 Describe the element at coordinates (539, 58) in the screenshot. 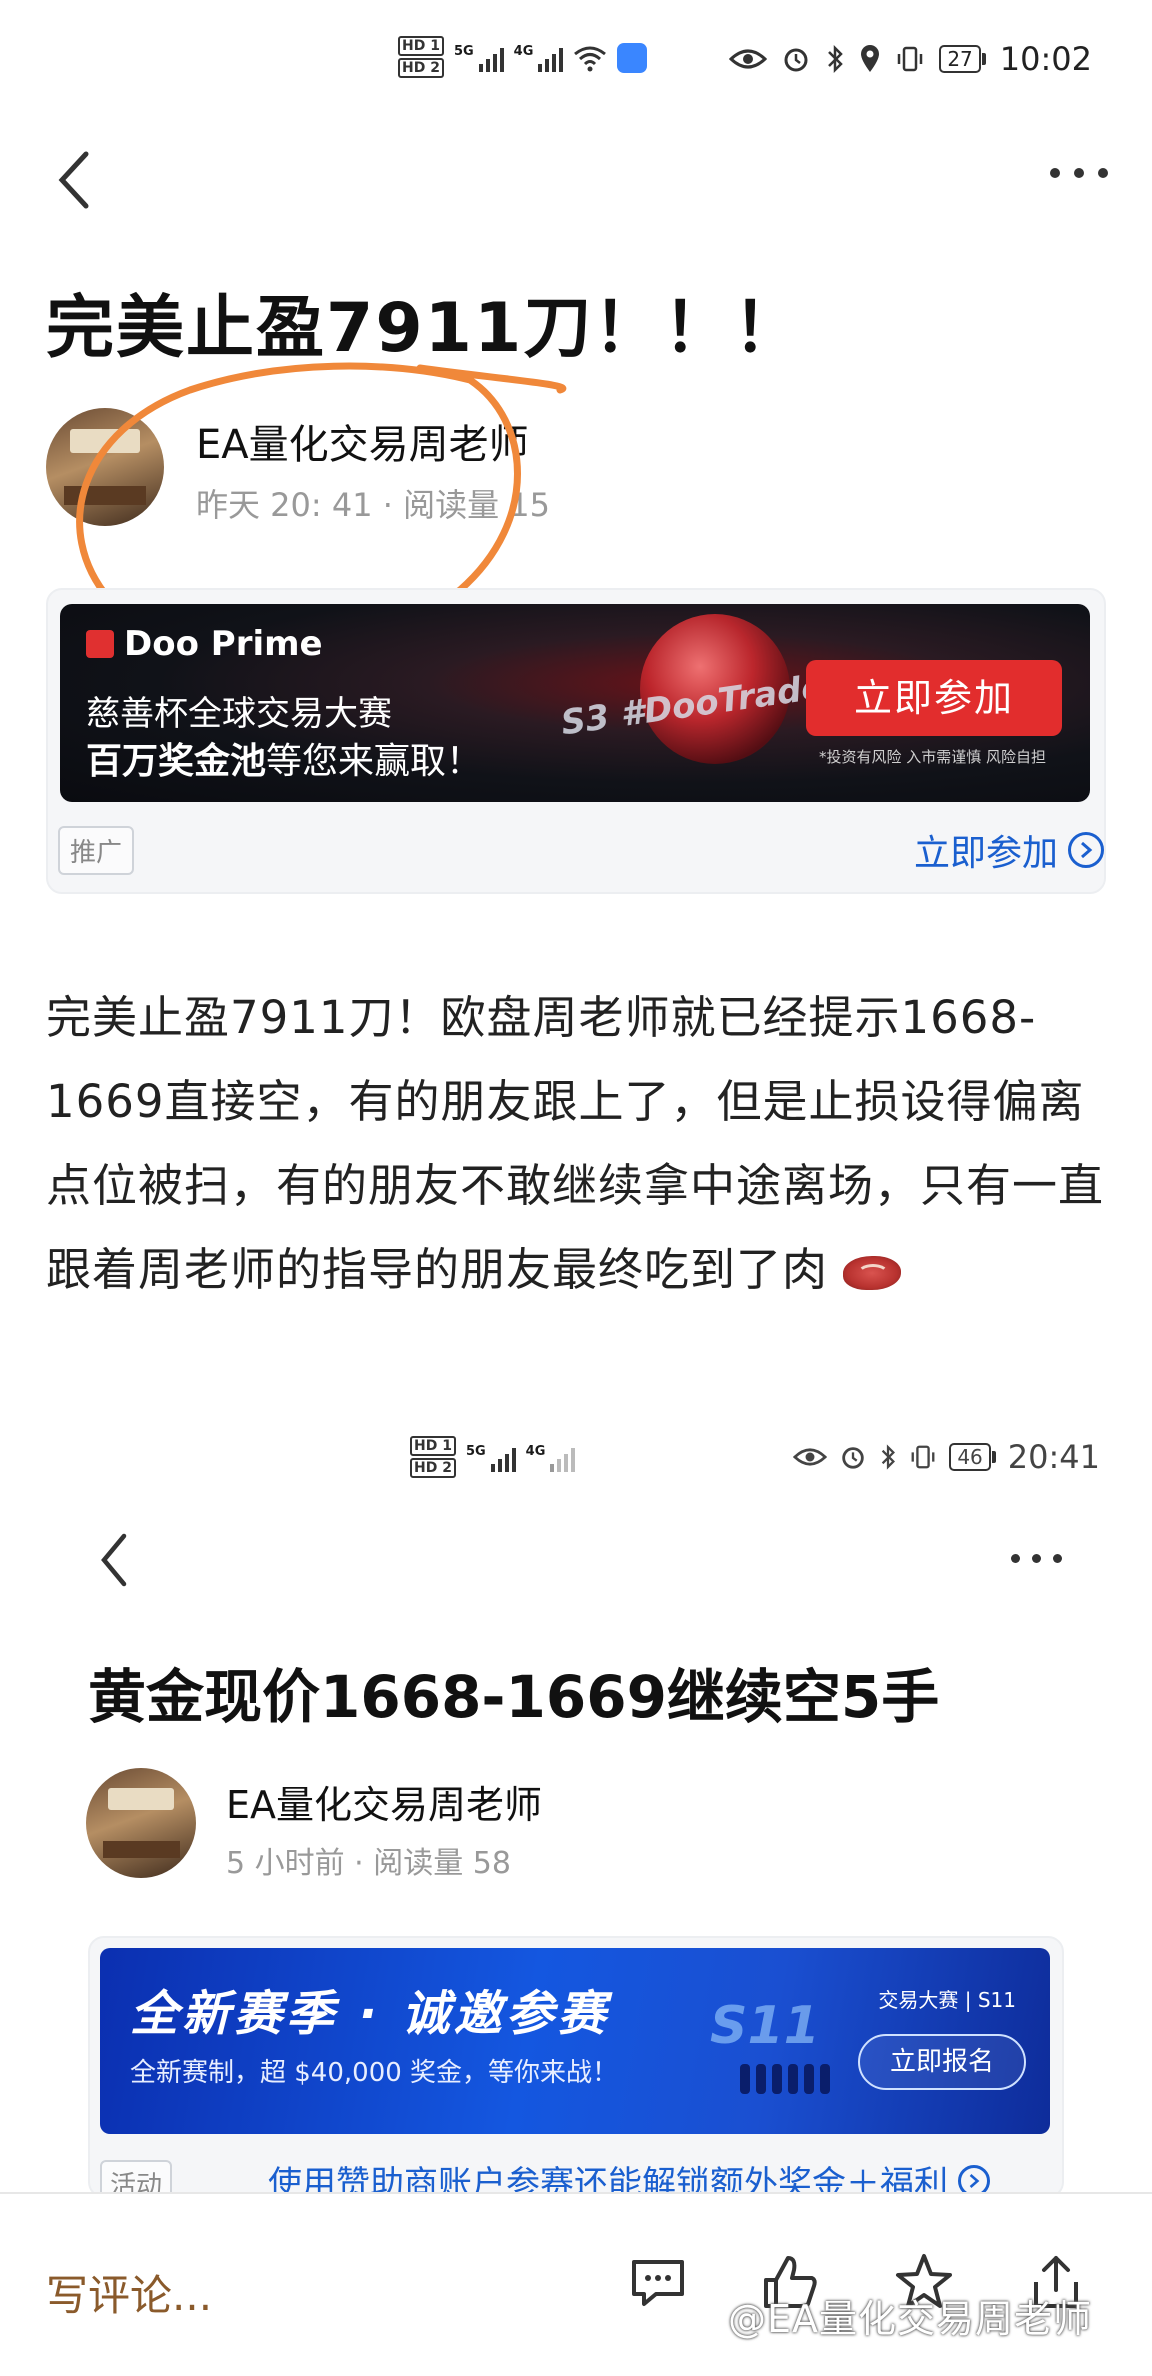

I see `signal-4g-icon: 4G` at that location.